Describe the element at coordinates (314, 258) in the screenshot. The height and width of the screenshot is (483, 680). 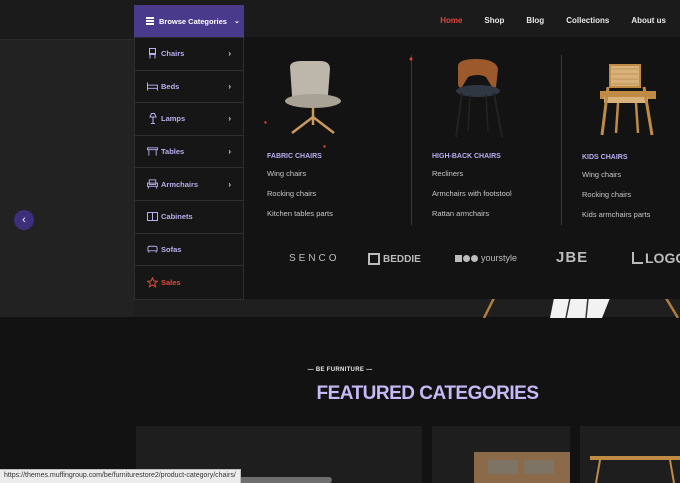
I see `brand-logo-senco: SENCO` at that location.